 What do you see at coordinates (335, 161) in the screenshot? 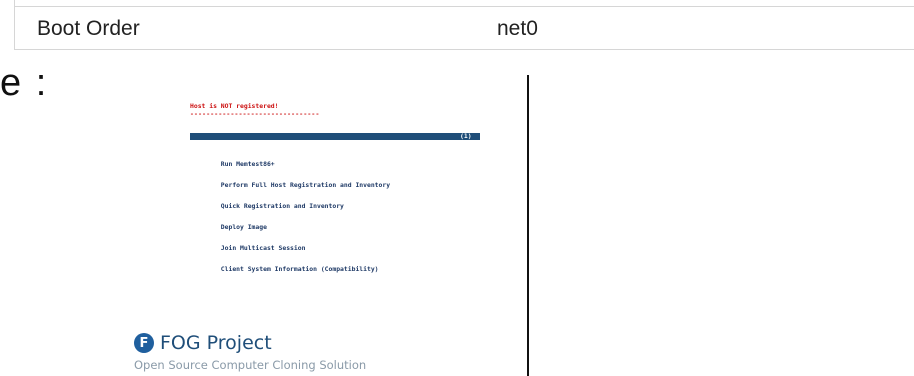
I see `pxe-menu-item: Run Memtest86+` at bounding box center [335, 161].